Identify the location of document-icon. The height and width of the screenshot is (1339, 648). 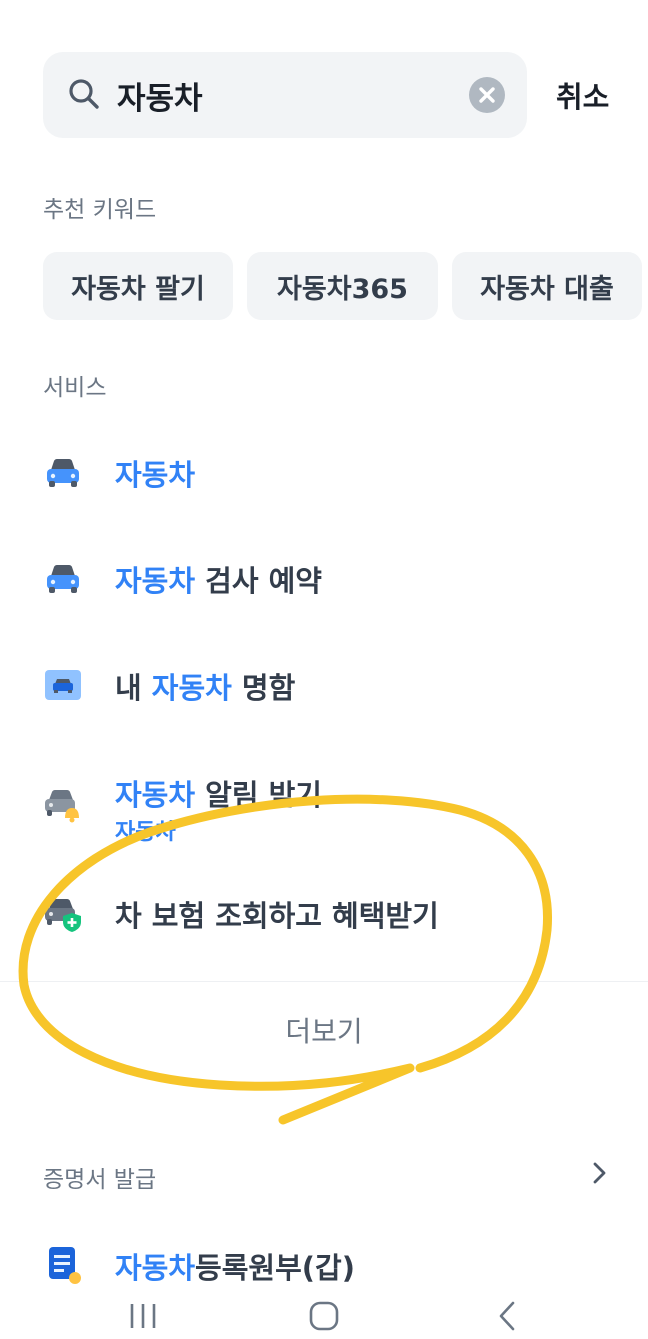
(65, 1265).